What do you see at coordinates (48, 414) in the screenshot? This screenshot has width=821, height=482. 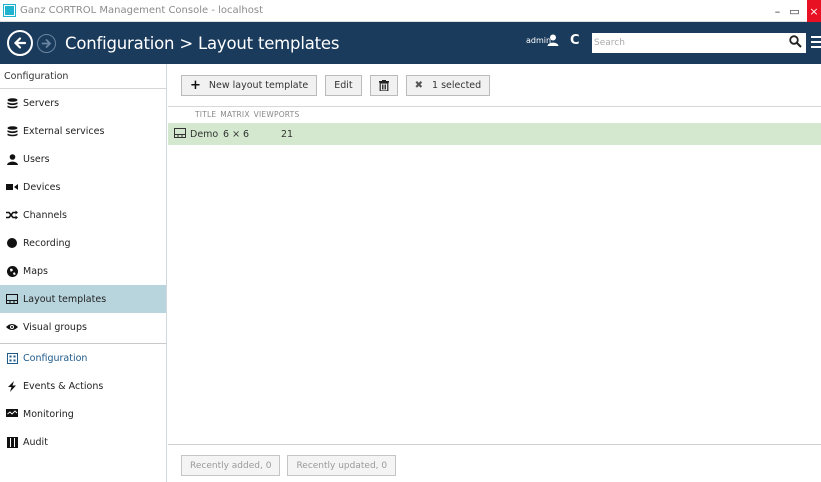 I see `sidebar-item-label: Monitoring` at bounding box center [48, 414].